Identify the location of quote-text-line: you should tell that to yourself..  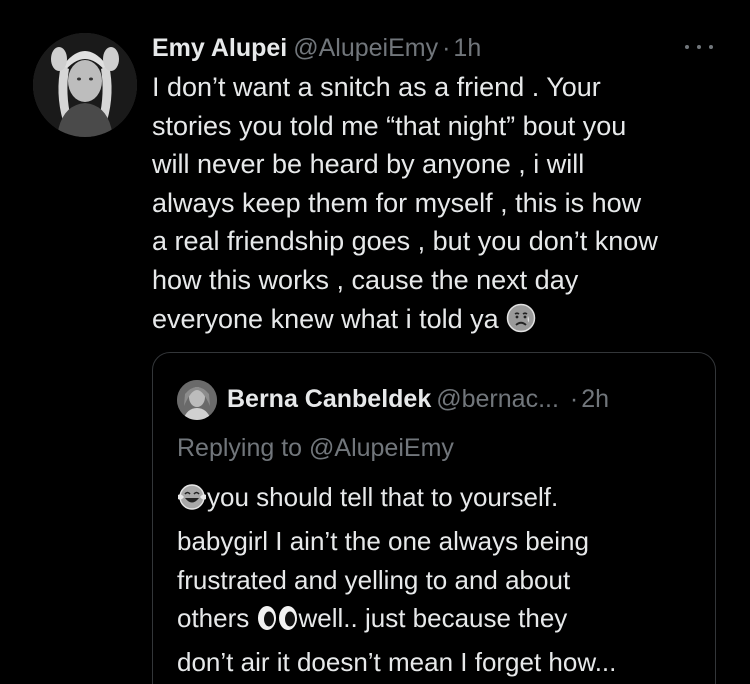
(442, 500).